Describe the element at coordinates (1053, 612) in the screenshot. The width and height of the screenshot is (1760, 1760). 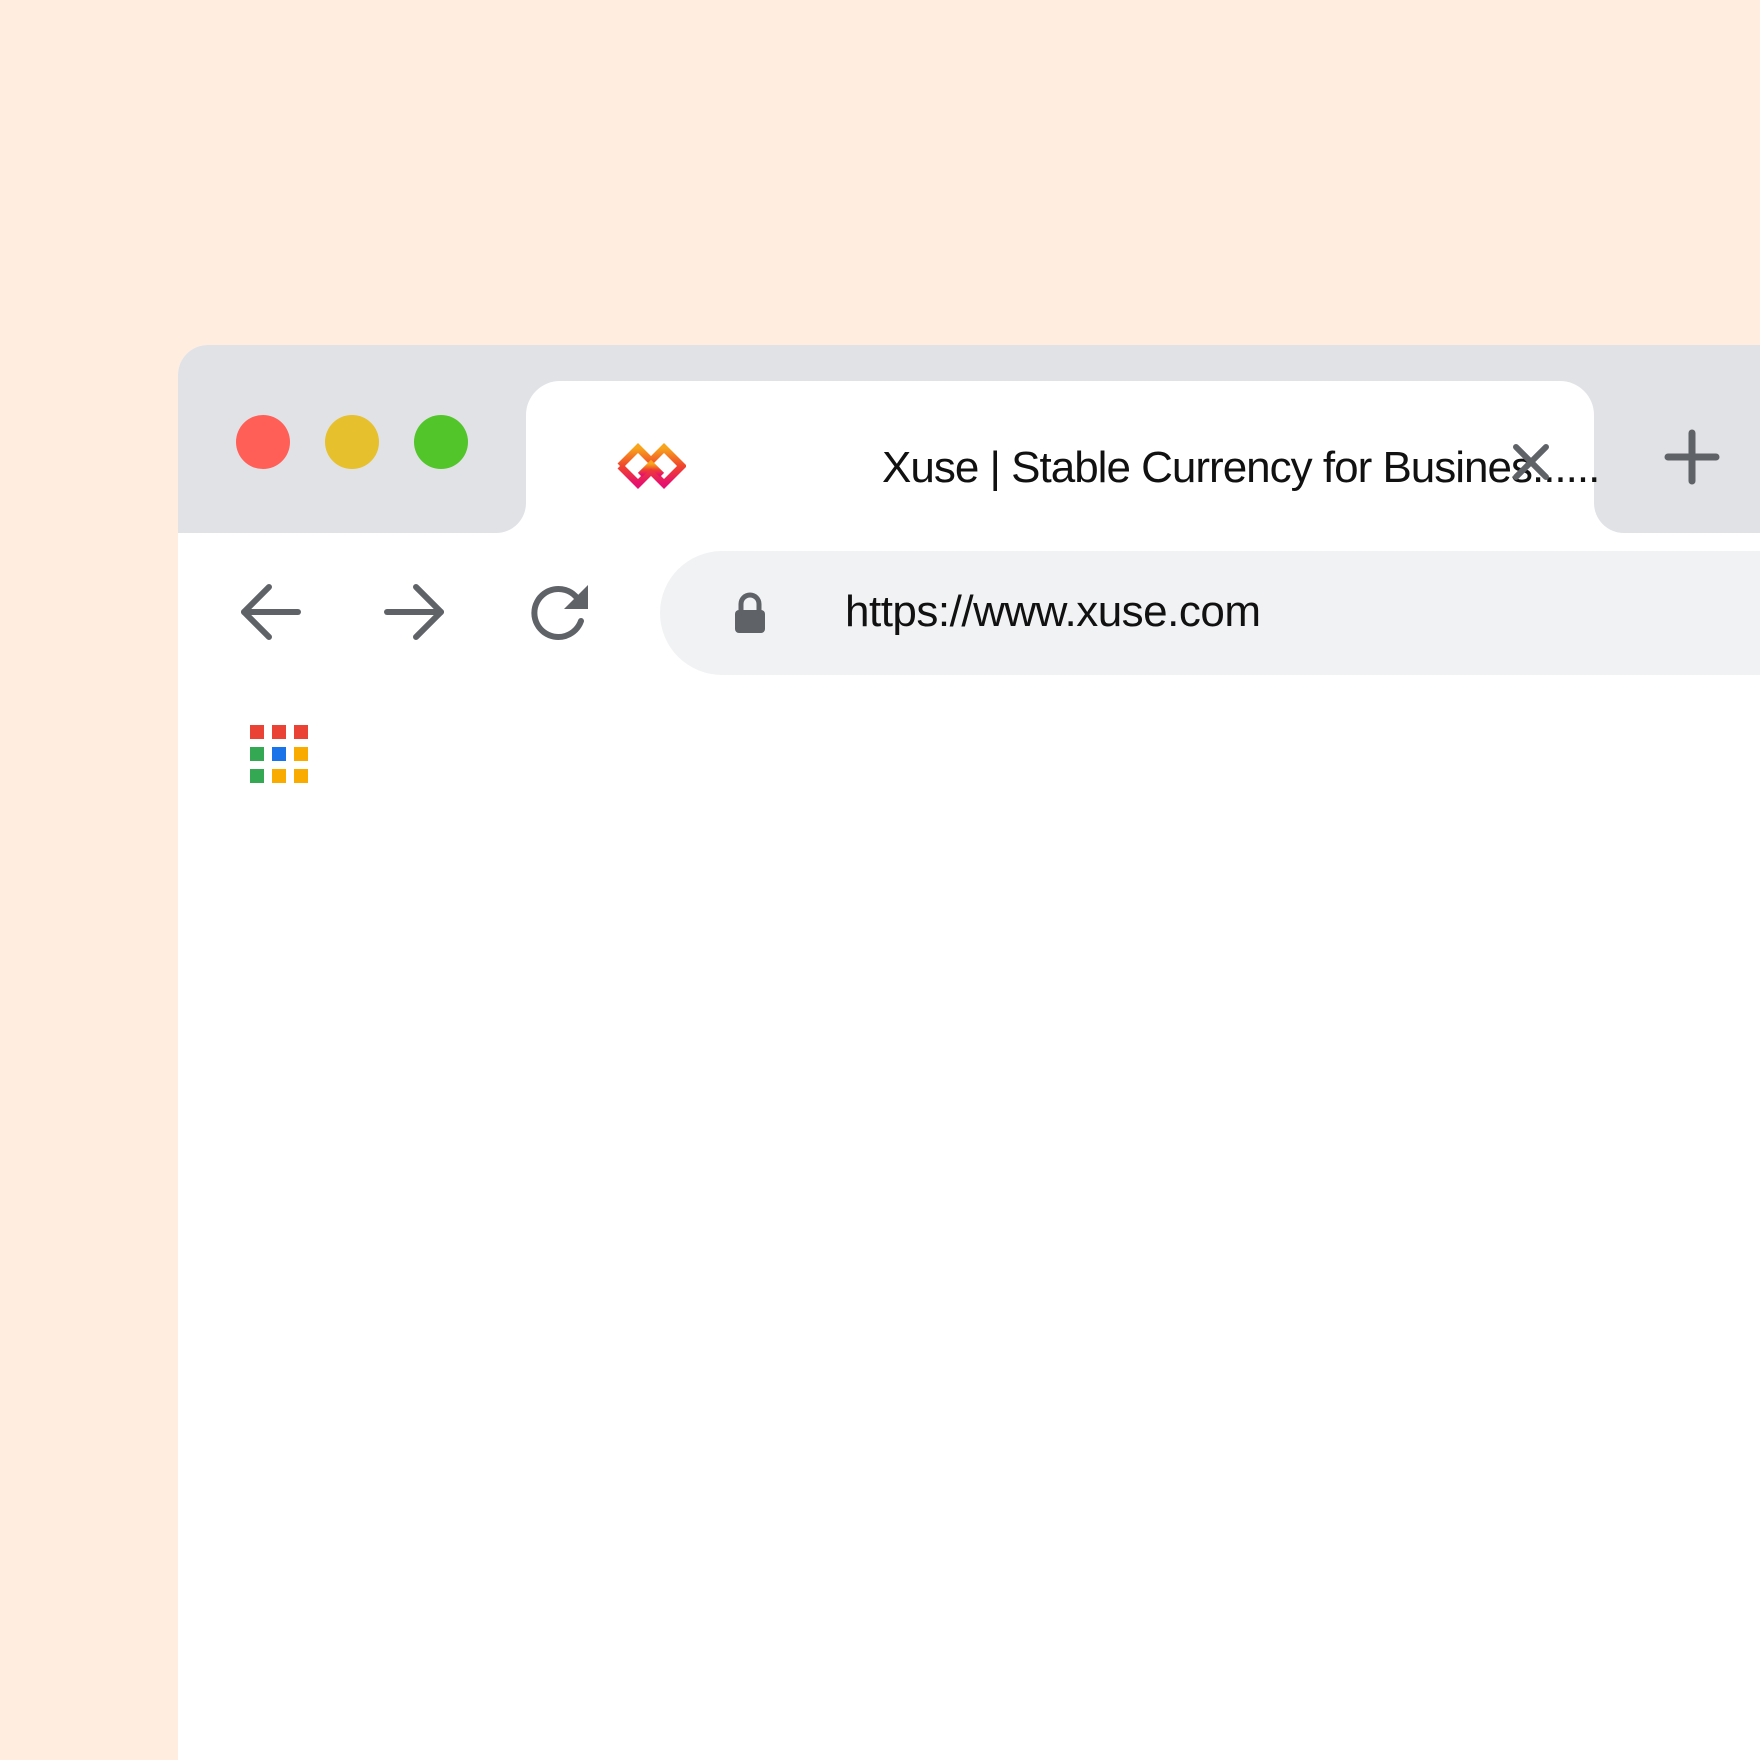
I see `url-text: https://www.xuse.com` at that location.